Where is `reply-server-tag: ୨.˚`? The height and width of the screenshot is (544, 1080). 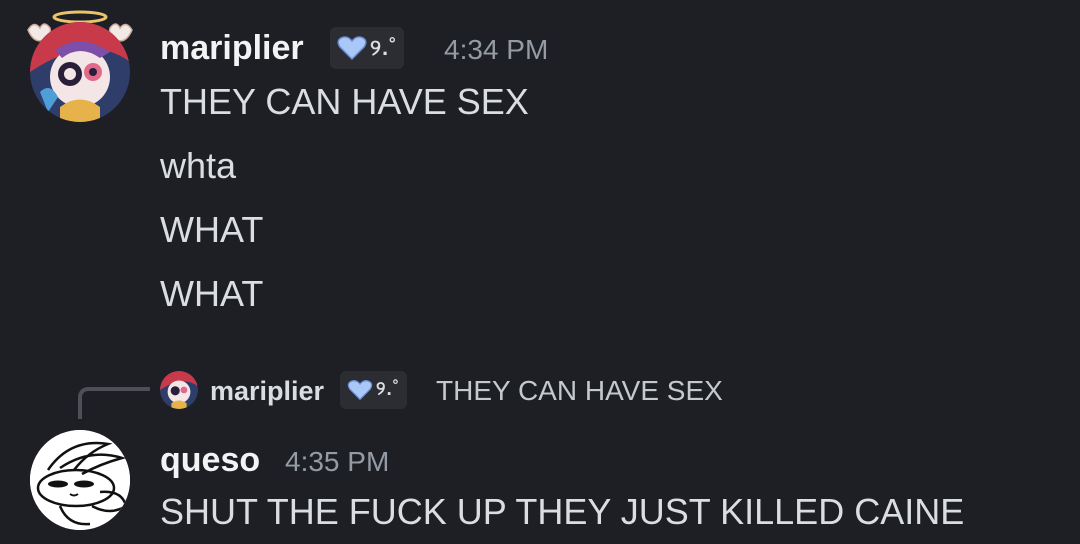 reply-server-tag: ୨.˚ is located at coordinates (374, 390).